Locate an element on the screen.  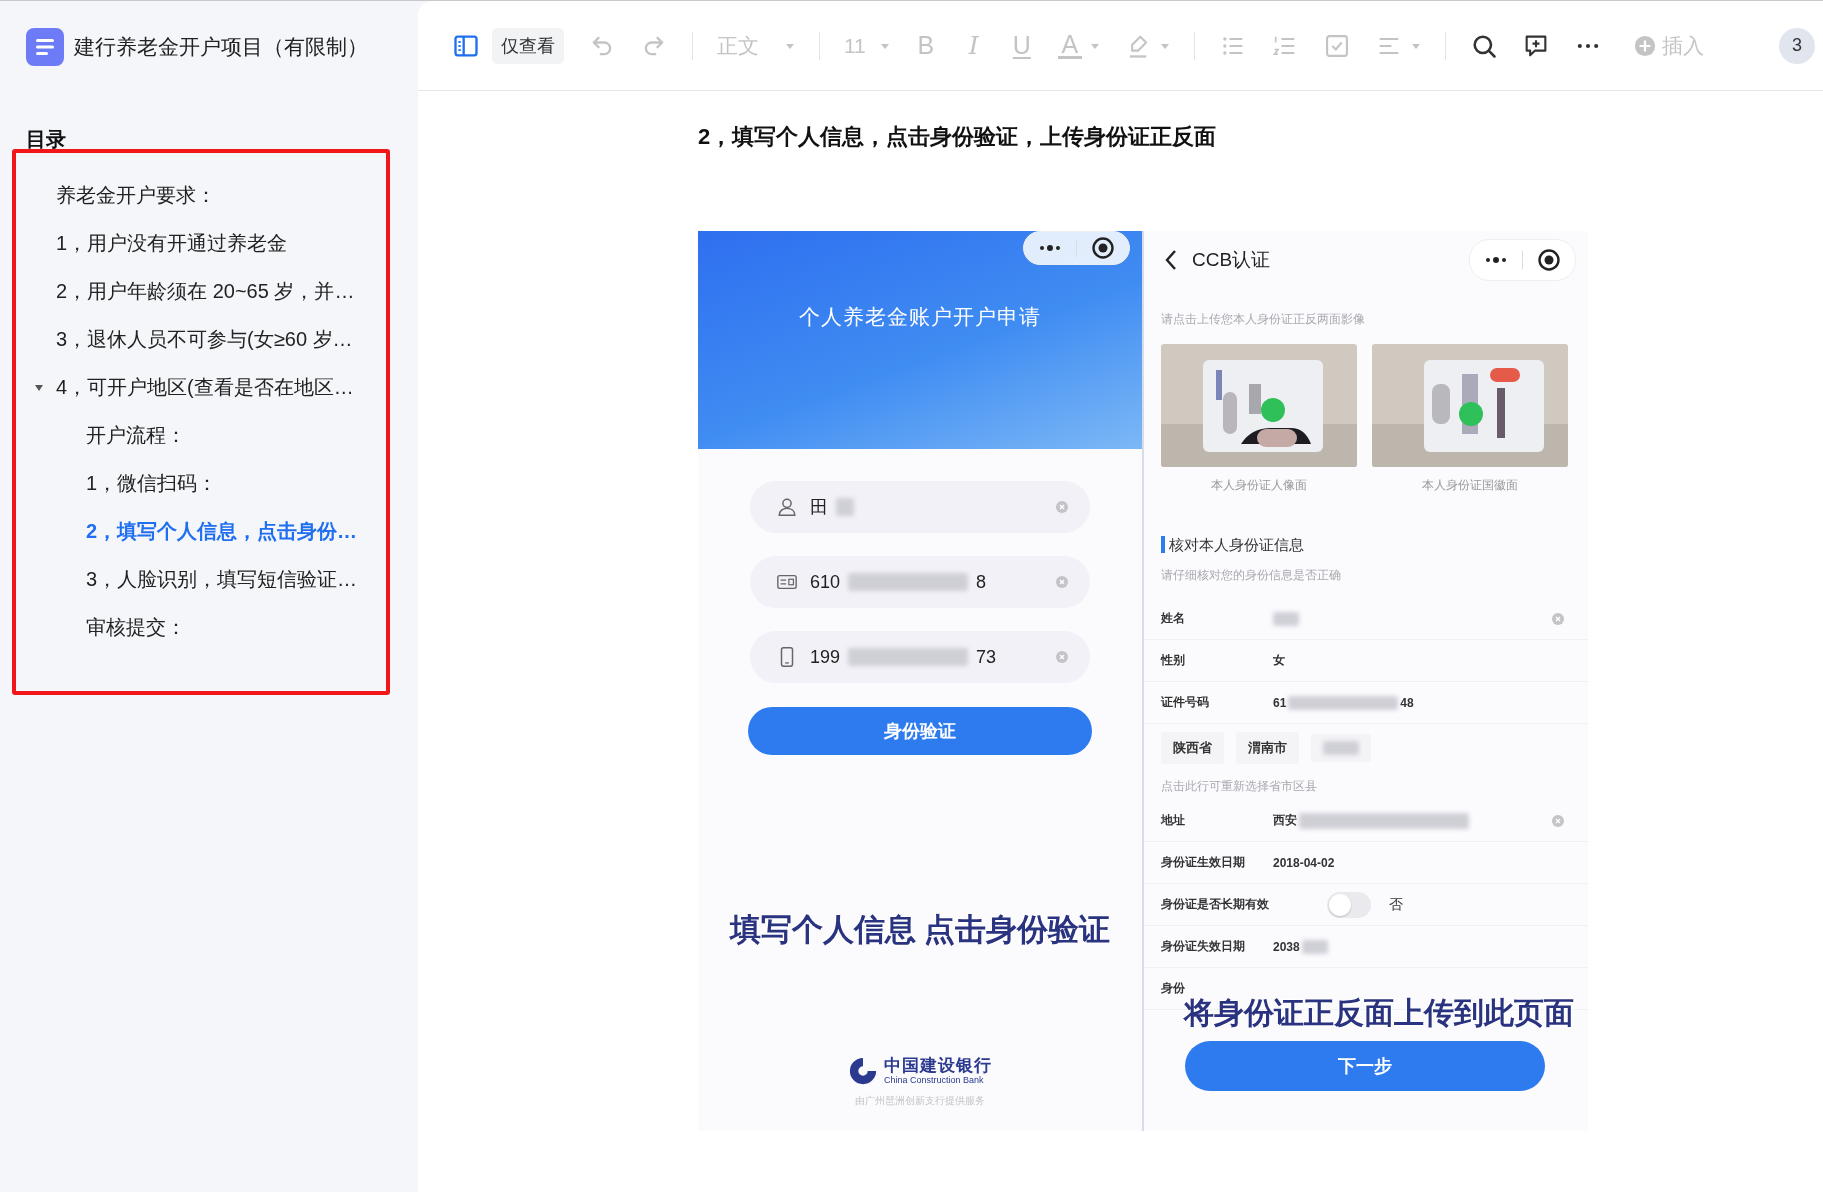
outline-item: 1，微信扫码： is located at coordinates (201, 483).